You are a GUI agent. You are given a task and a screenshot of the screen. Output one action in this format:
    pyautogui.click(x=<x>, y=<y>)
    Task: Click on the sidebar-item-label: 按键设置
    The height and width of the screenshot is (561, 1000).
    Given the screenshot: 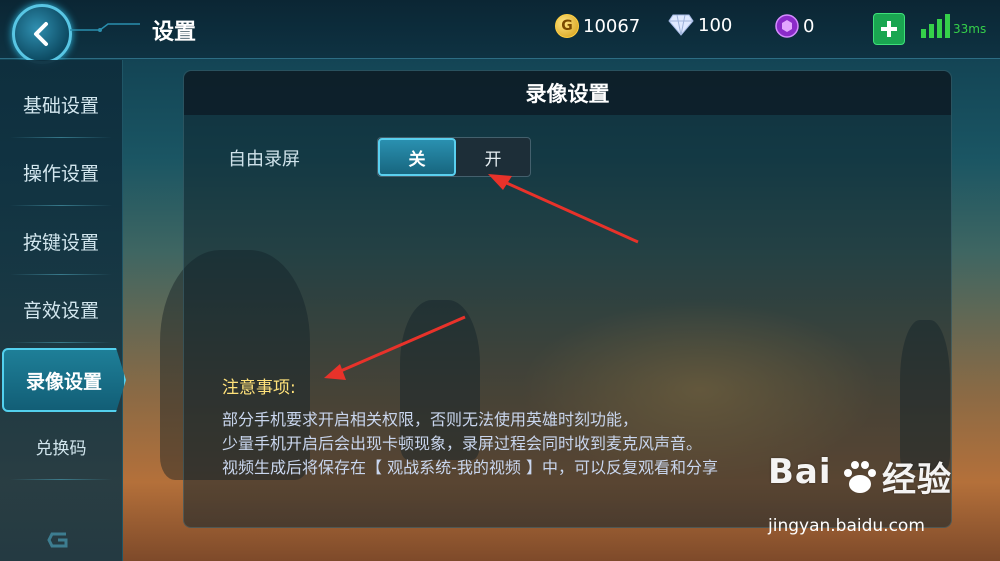 What is the action you would take?
    pyautogui.click(x=60, y=242)
    